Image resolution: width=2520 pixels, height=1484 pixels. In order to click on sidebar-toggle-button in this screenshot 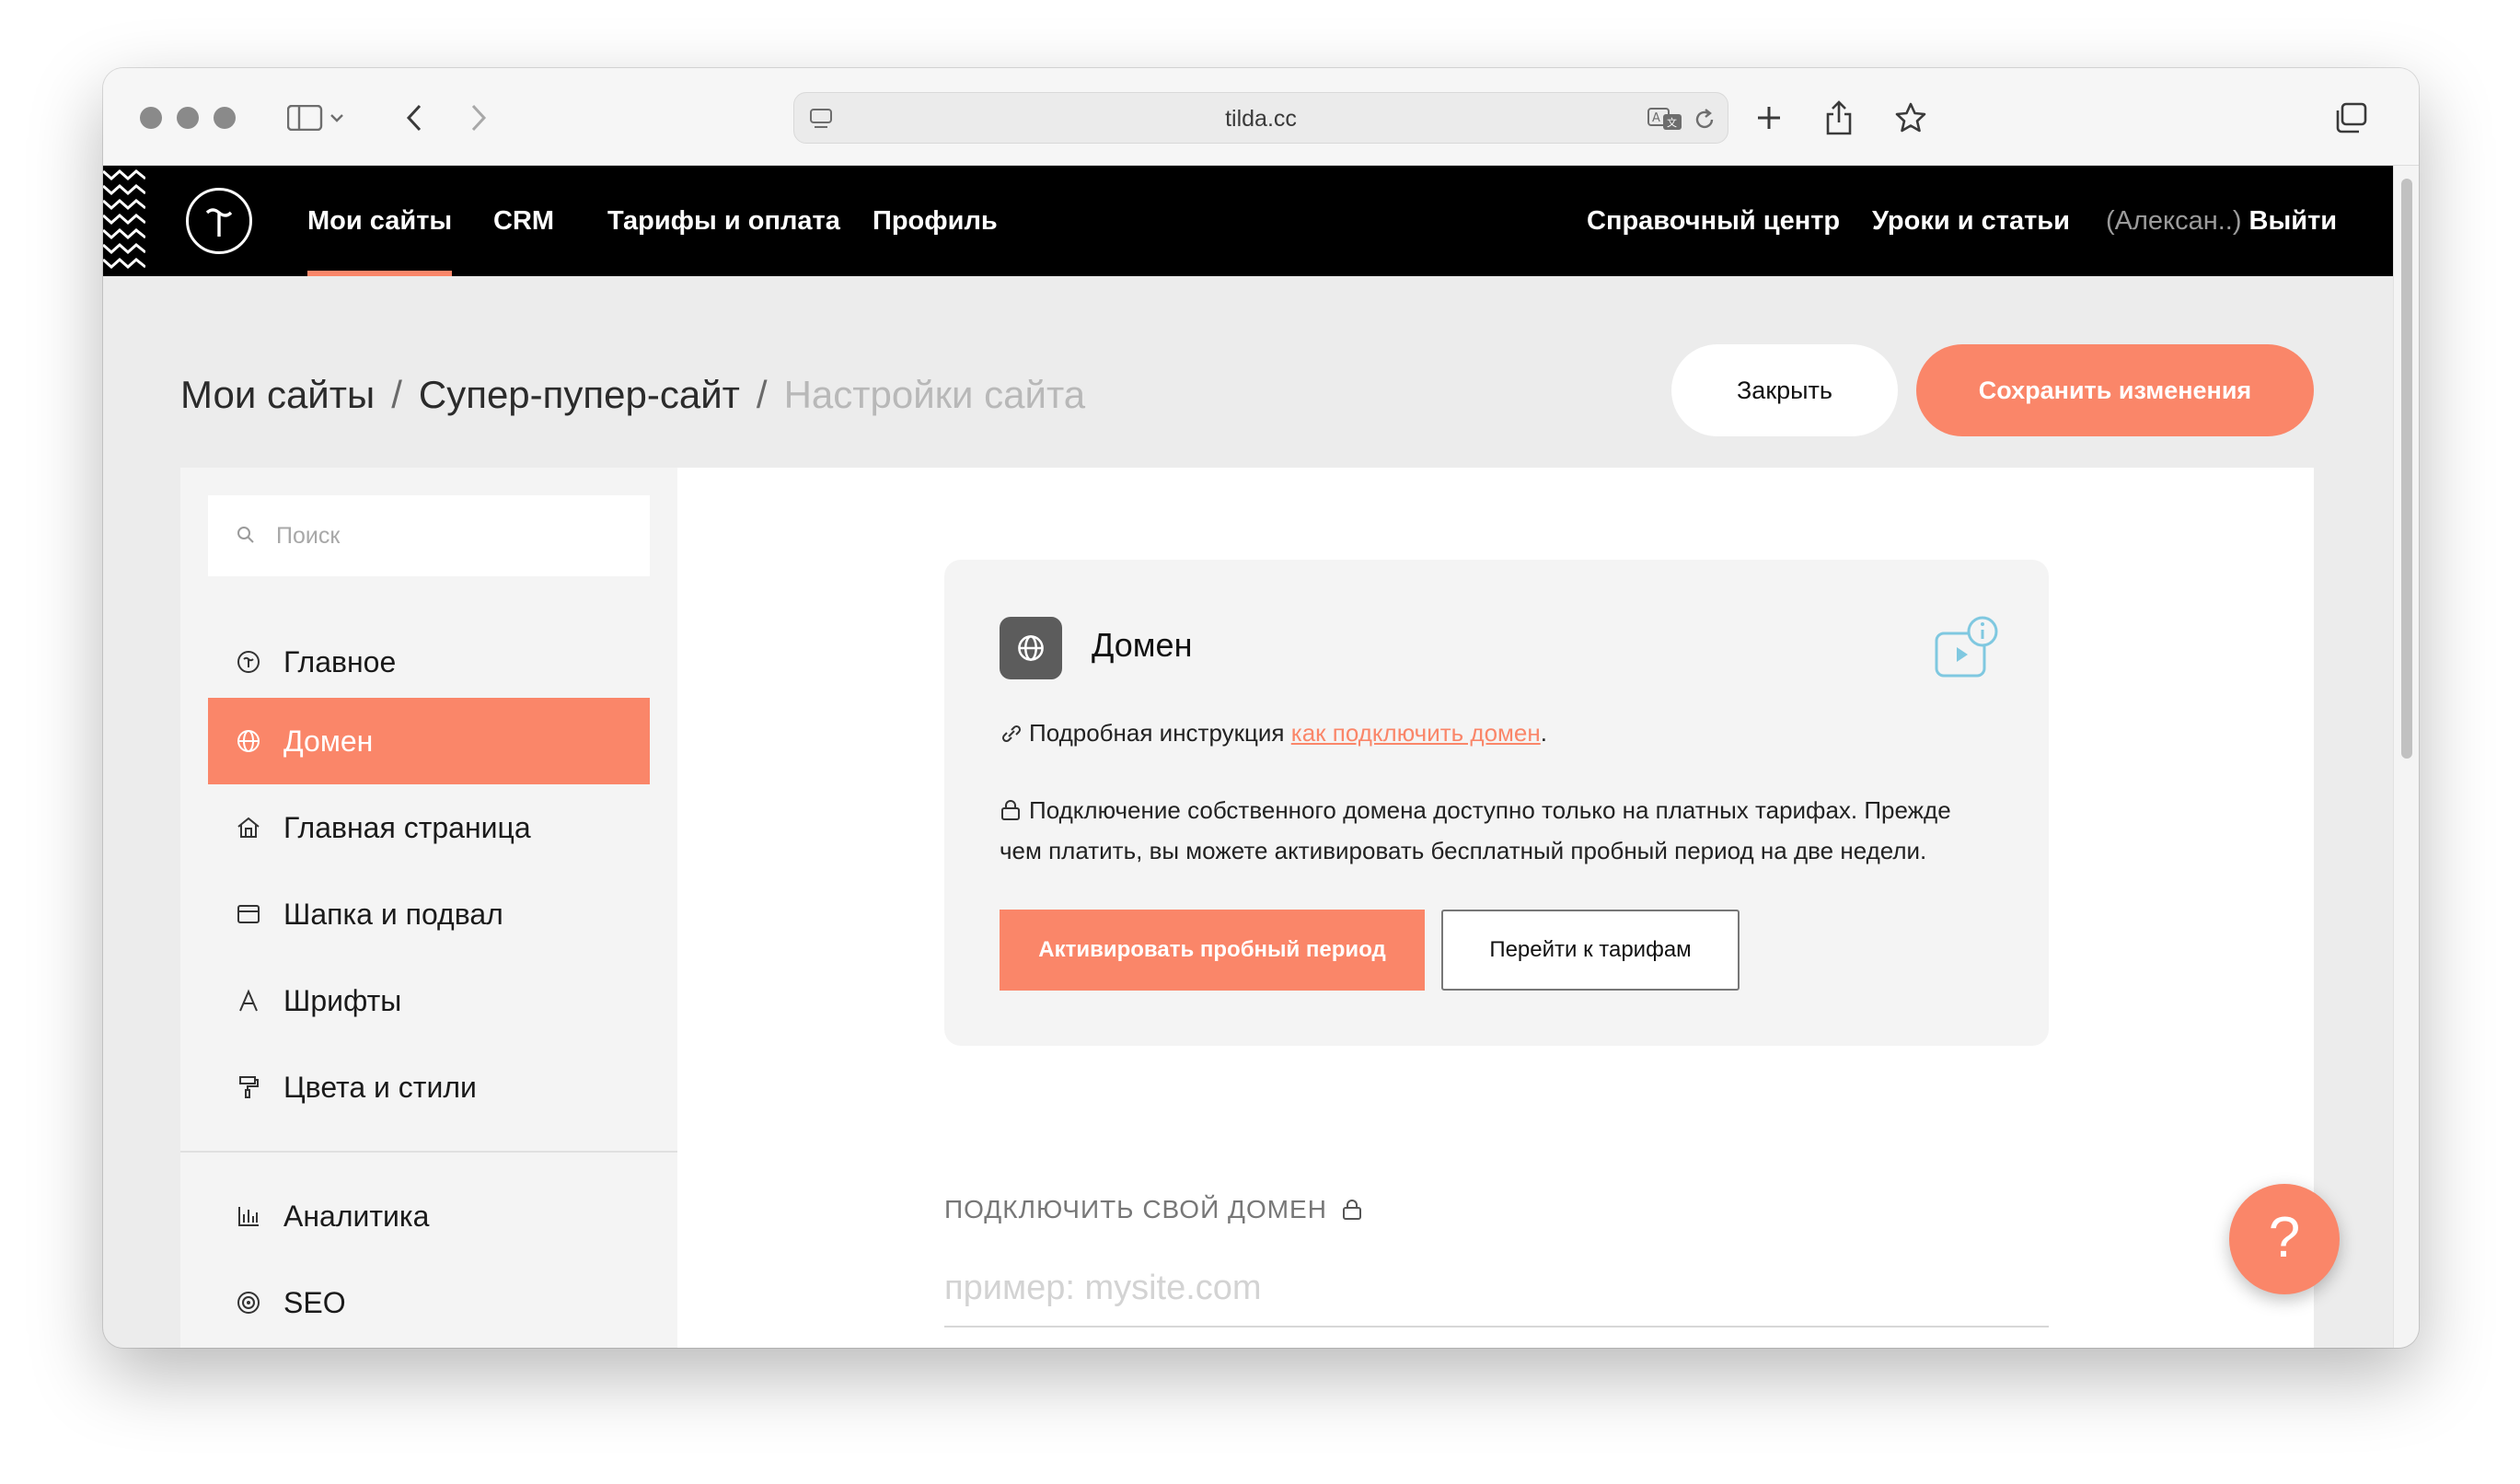, I will do `click(315, 118)`.